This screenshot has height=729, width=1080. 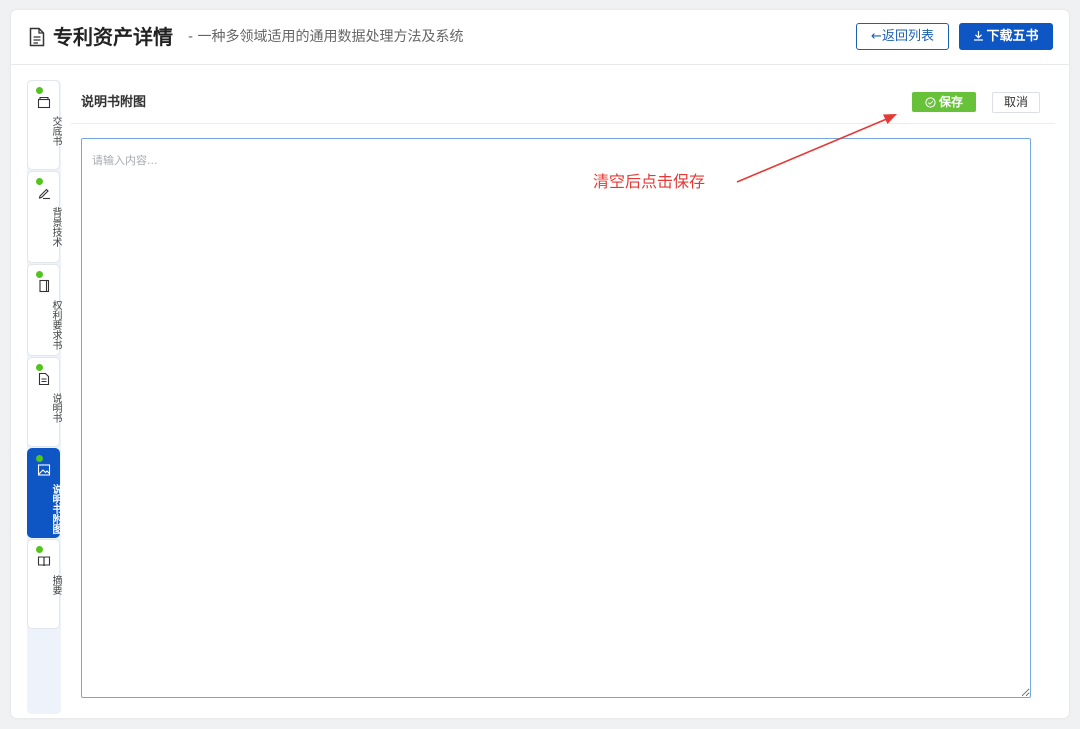 I want to click on open-book-icon, so click(x=44, y=561).